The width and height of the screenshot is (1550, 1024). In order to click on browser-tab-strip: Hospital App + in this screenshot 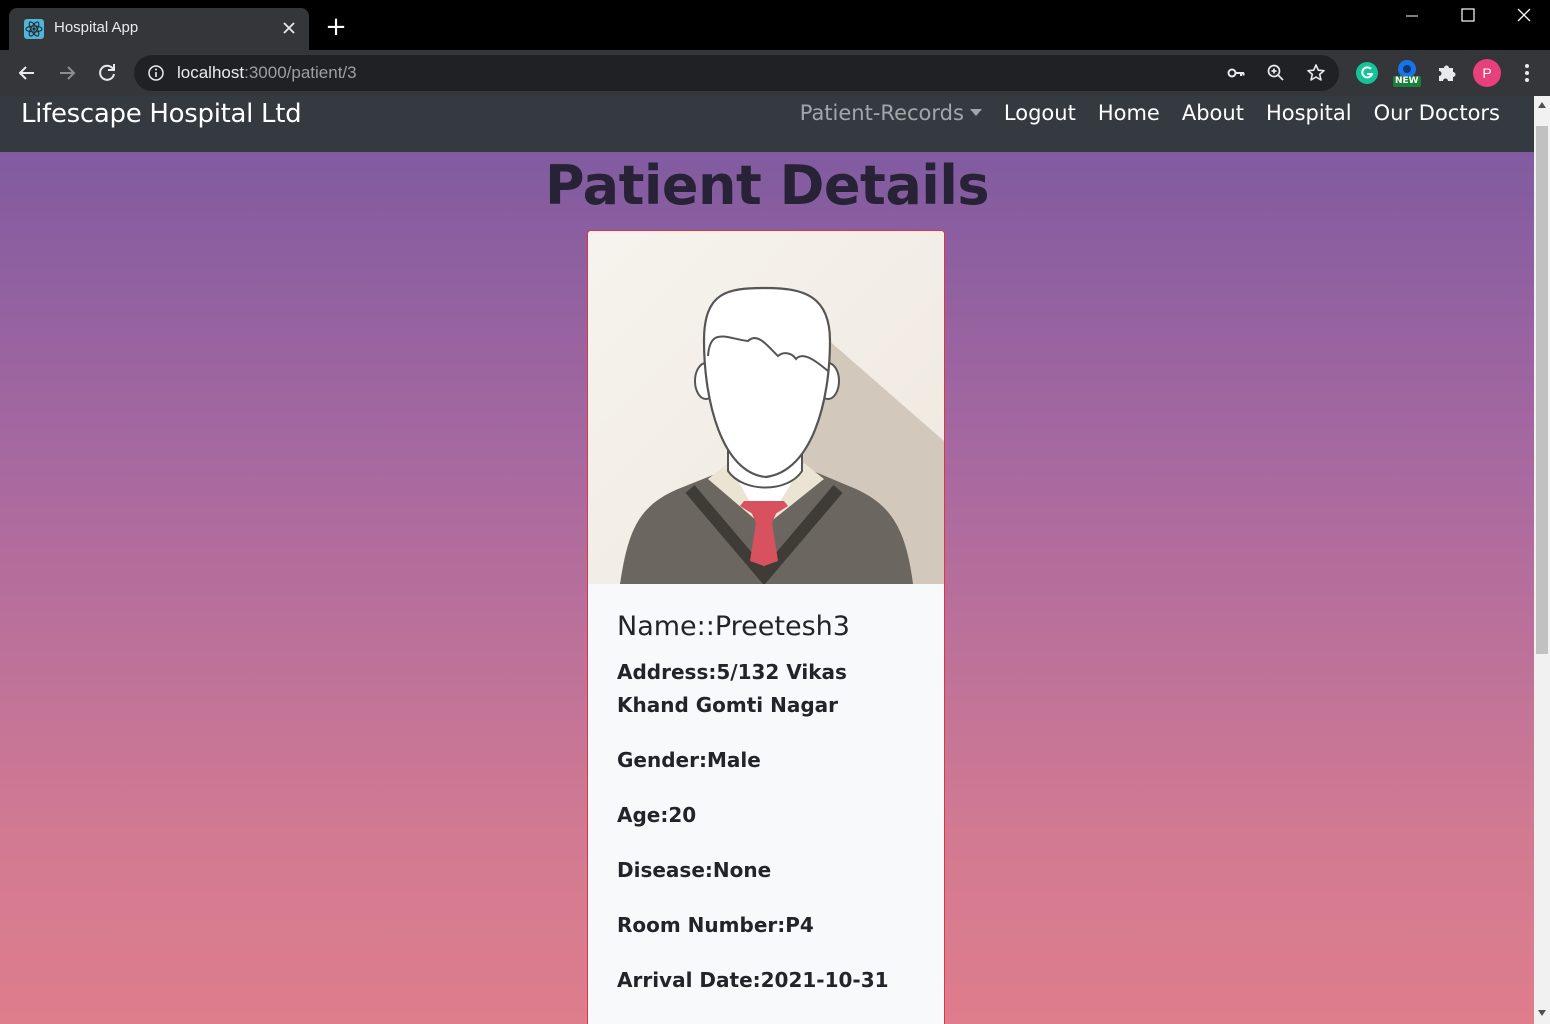, I will do `click(775, 25)`.